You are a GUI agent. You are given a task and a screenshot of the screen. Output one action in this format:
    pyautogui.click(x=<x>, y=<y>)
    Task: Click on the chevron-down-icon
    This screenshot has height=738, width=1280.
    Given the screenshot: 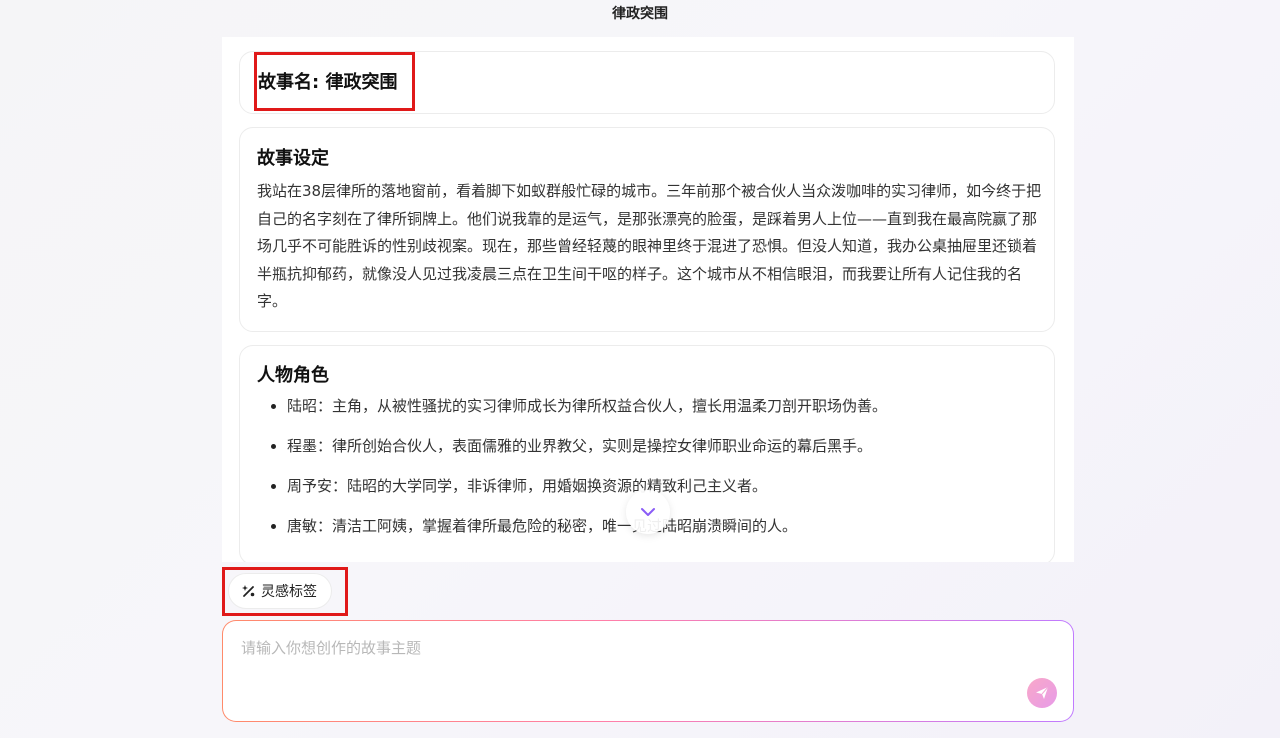 What is the action you would take?
    pyautogui.click(x=648, y=512)
    